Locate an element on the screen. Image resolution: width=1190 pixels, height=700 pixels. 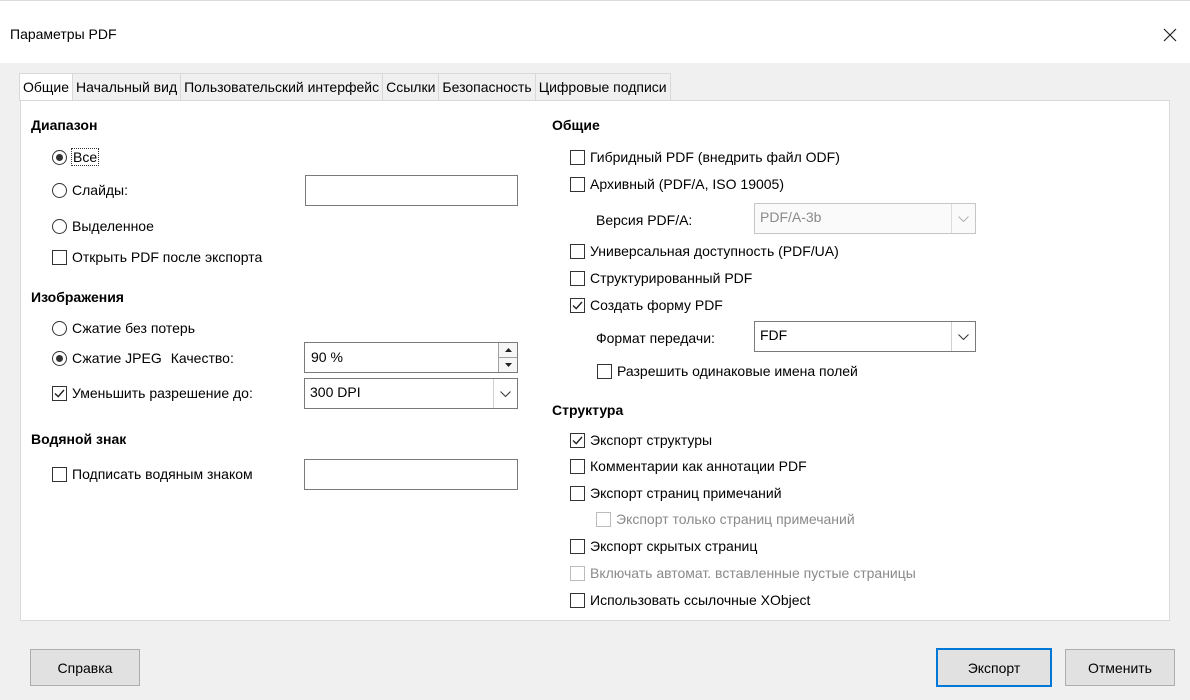
range-all-option: Все is located at coordinates (76, 157).